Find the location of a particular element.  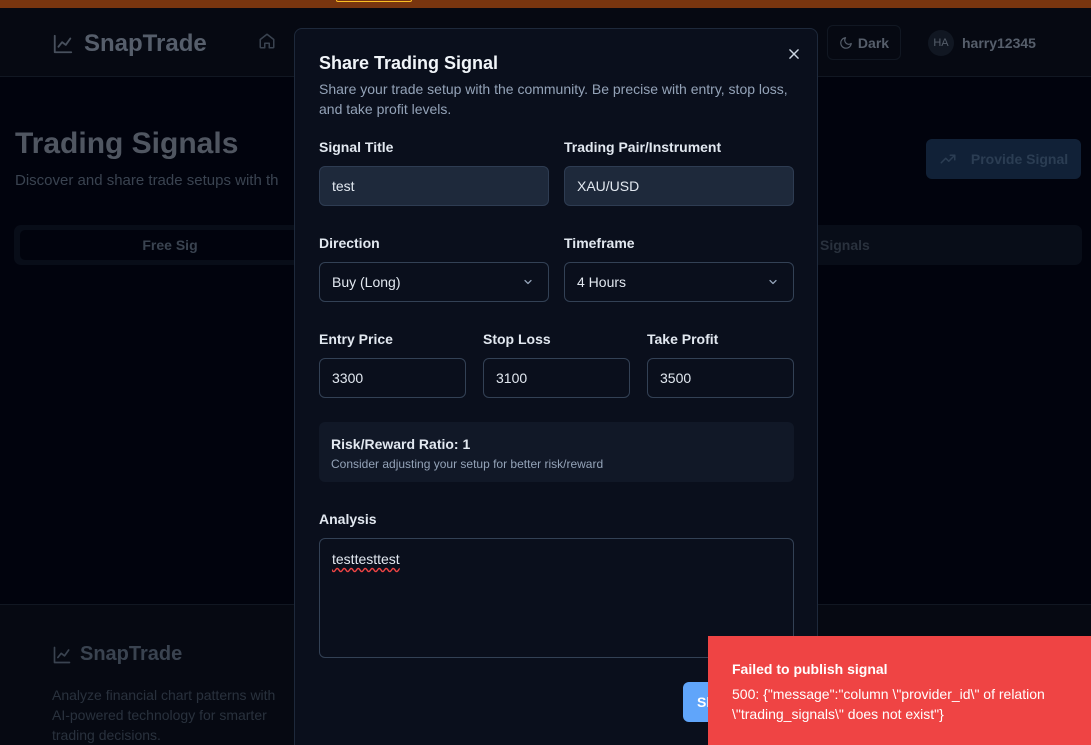

toast-title: Failed to publish signal is located at coordinates (810, 669).